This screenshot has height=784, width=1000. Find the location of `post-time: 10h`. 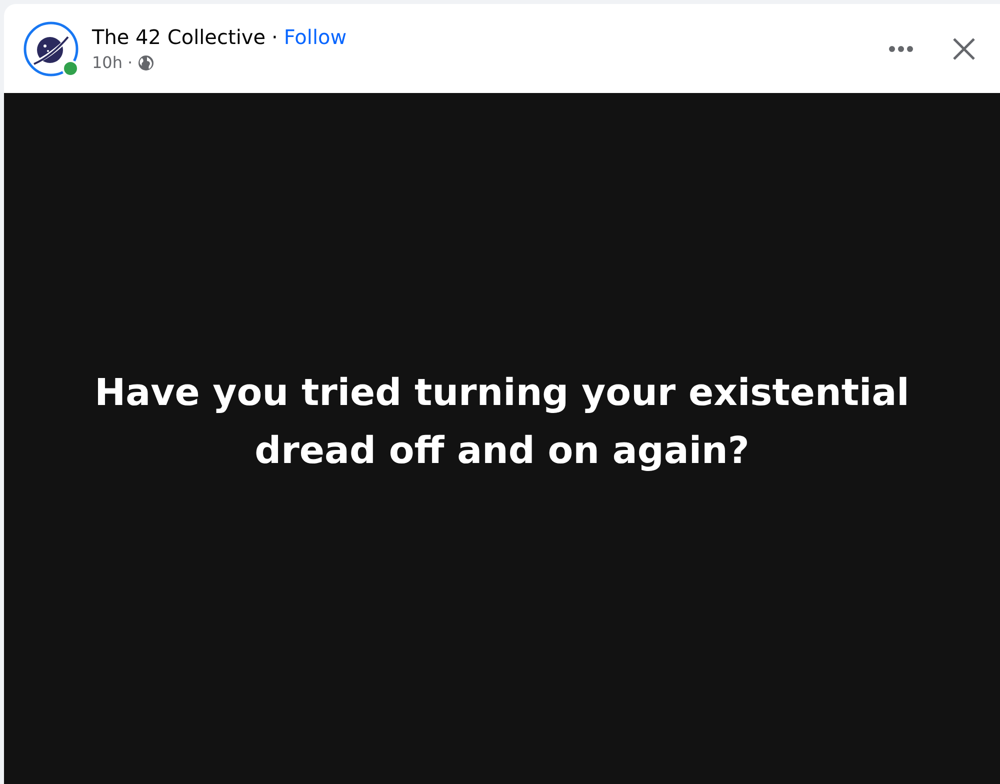

post-time: 10h is located at coordinates (107, 62).